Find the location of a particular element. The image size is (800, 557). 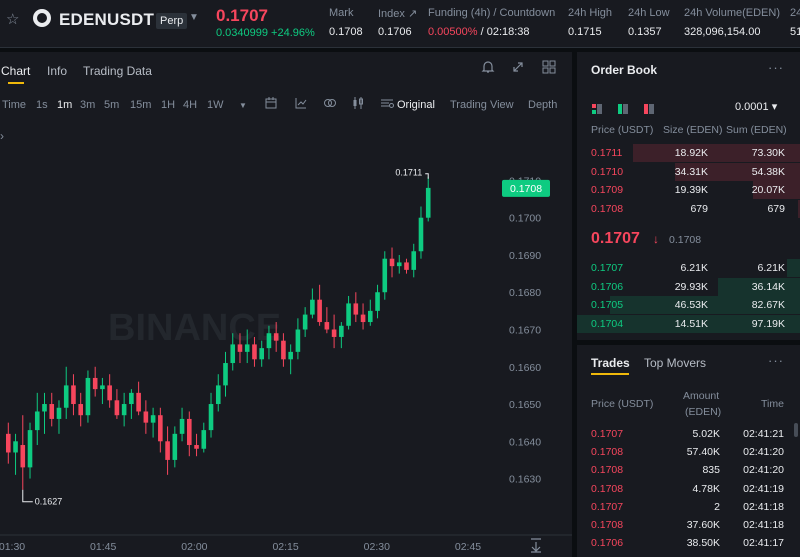

bid-row: 0.1706 29.93K 36.14K is located at coordinates (688, 286).